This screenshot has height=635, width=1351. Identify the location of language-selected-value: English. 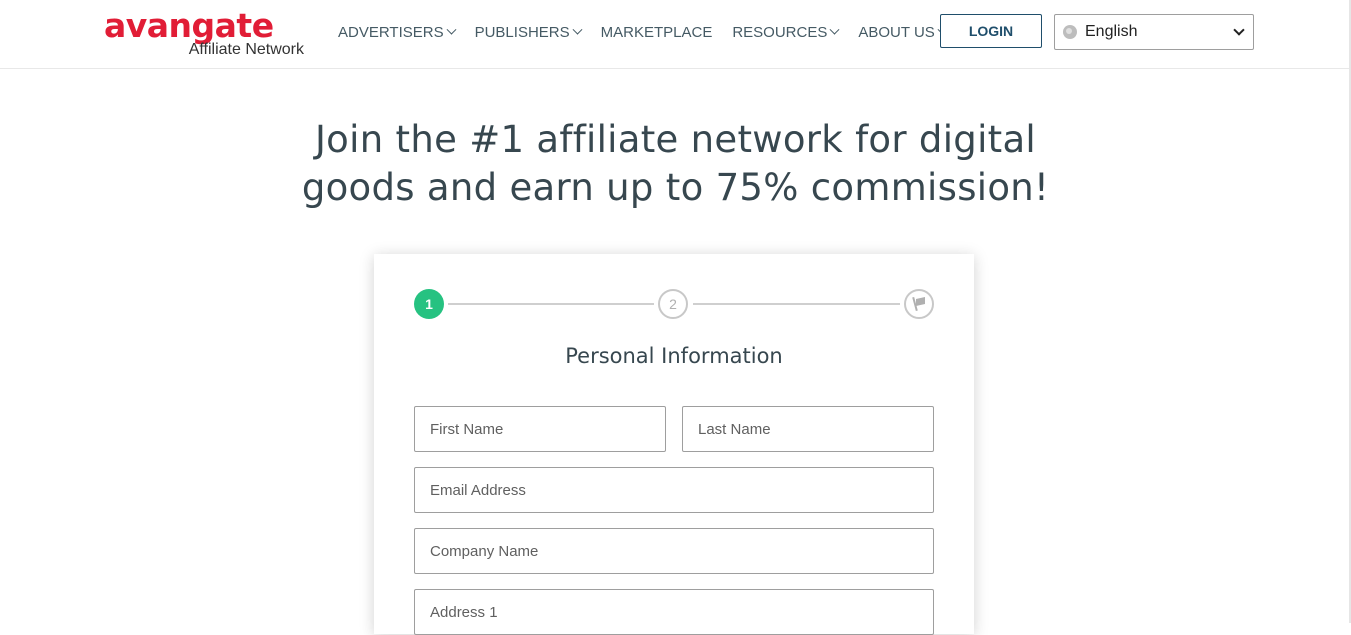
(1111, 31).